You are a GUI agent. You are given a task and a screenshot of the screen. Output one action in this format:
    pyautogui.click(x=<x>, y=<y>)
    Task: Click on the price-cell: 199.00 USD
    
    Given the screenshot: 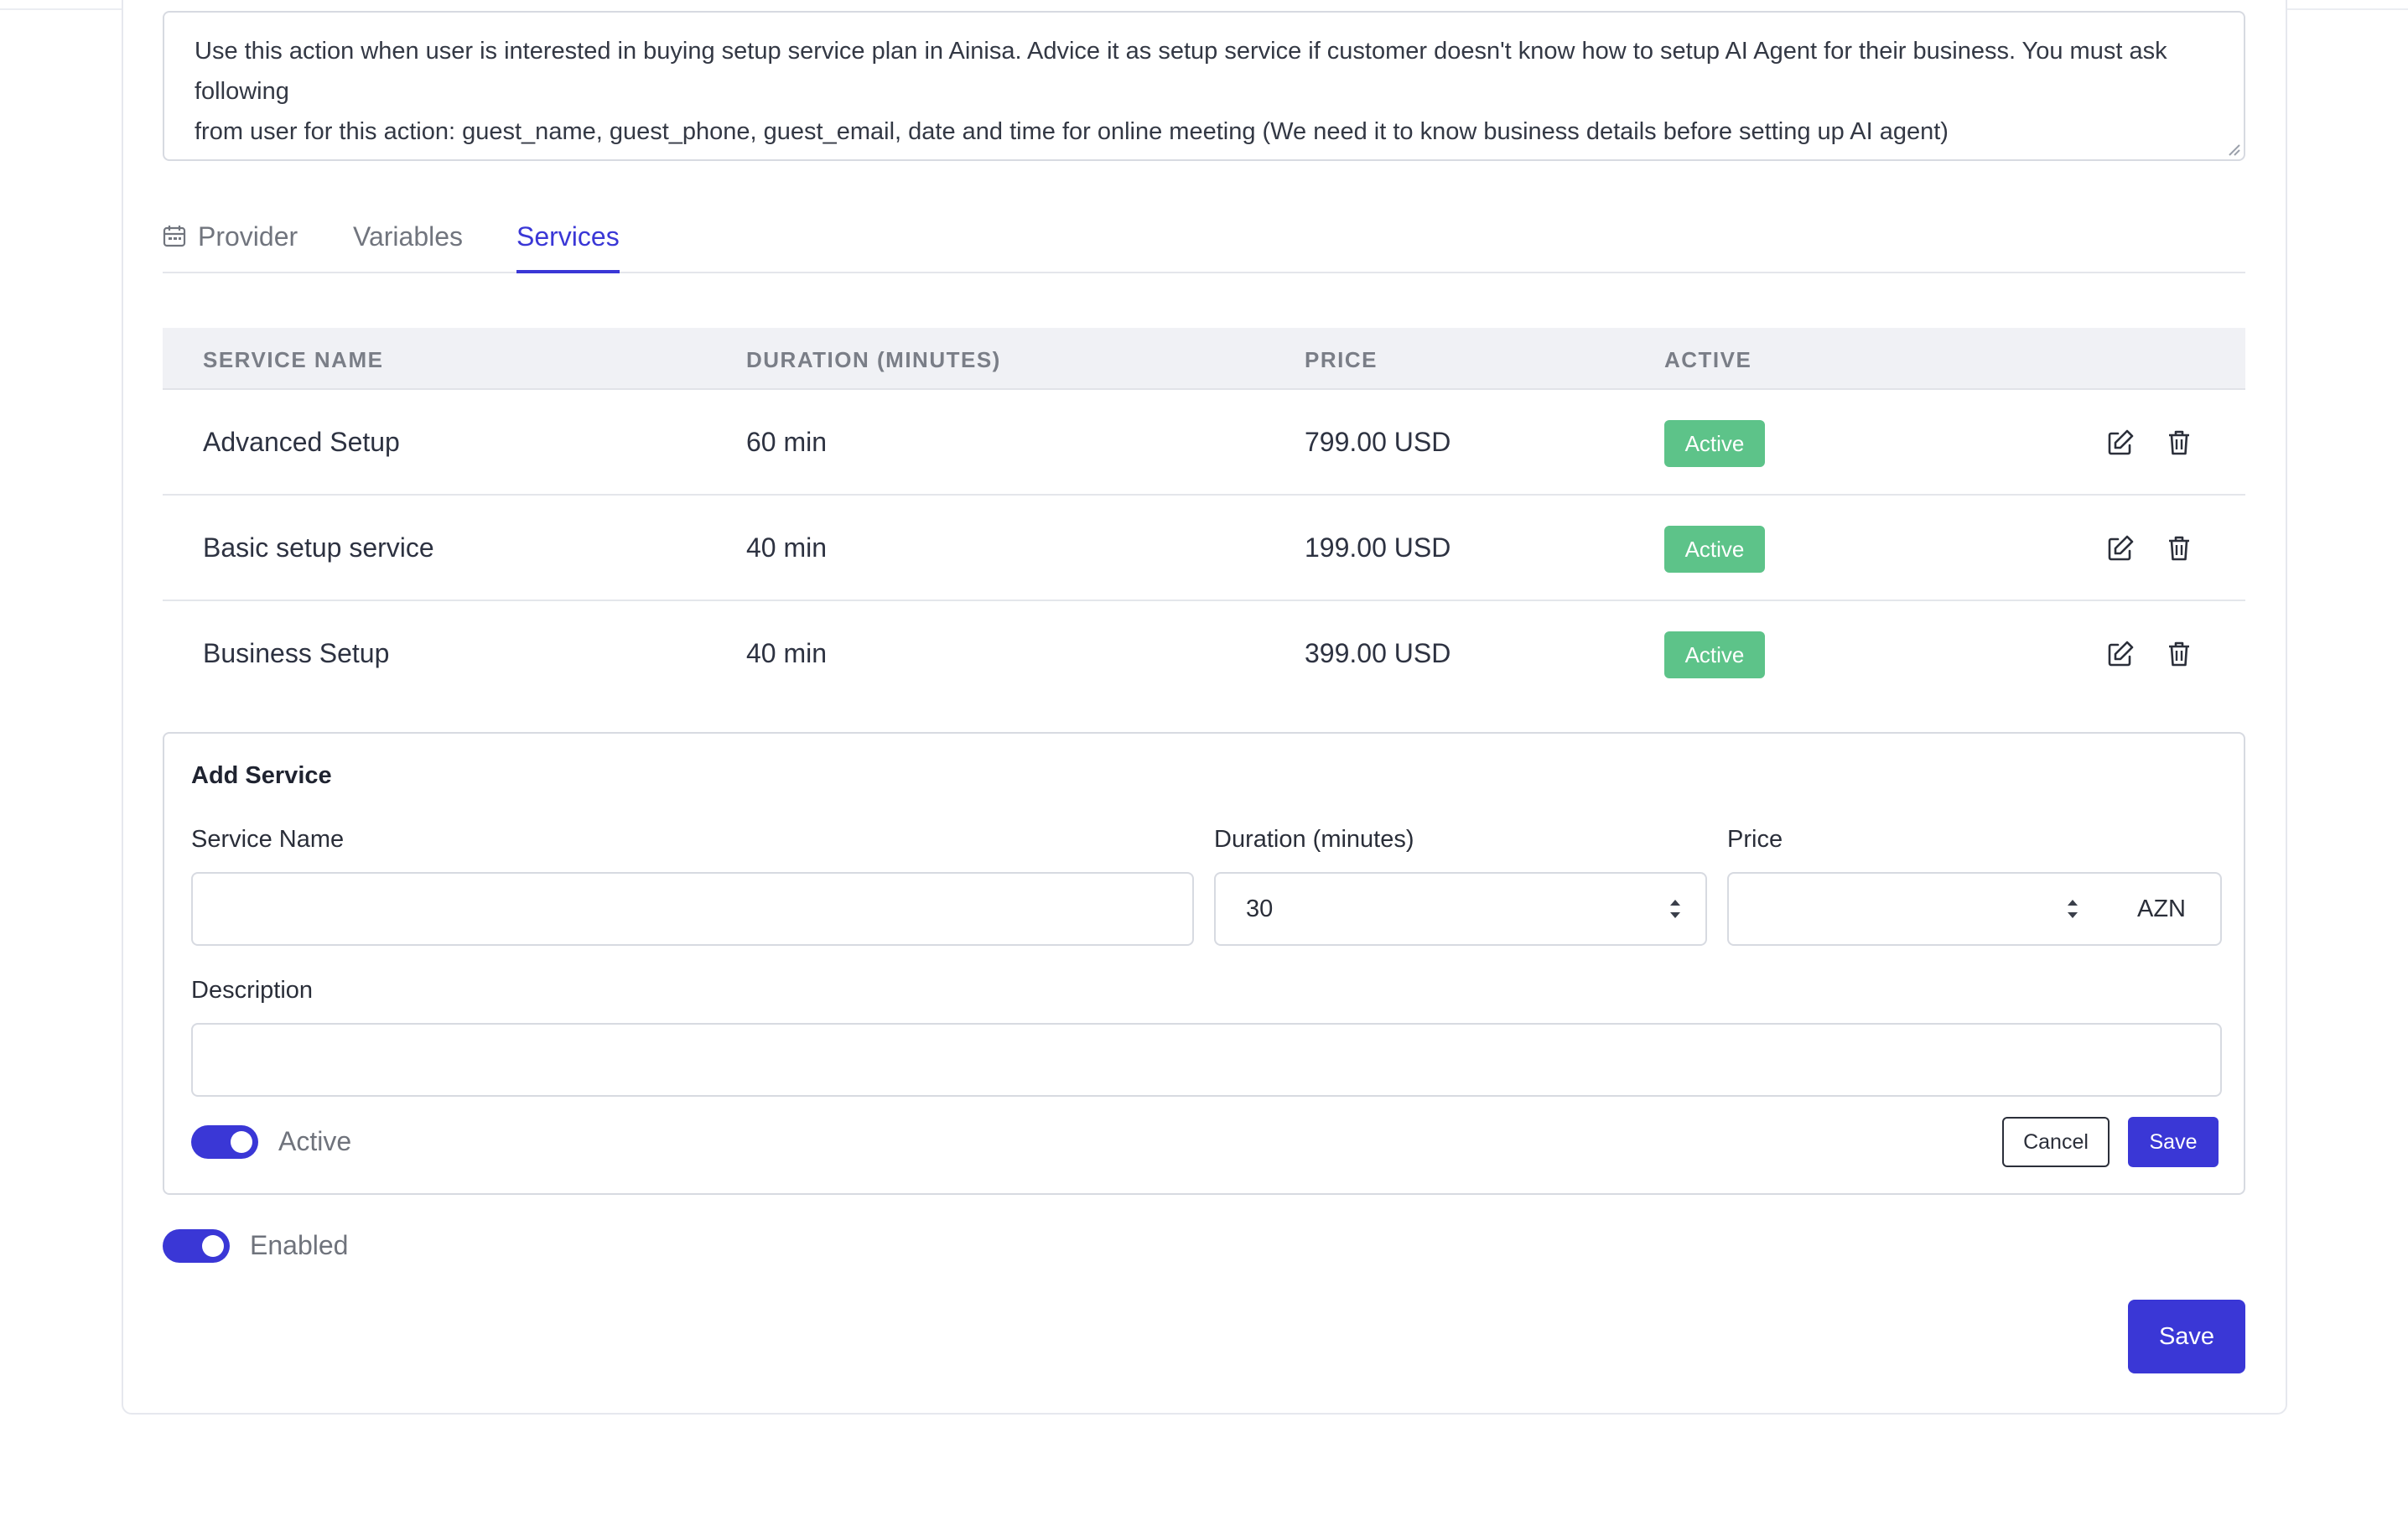 What is the action you would take?
    pyautogui.click(x=1378, y=547)
    